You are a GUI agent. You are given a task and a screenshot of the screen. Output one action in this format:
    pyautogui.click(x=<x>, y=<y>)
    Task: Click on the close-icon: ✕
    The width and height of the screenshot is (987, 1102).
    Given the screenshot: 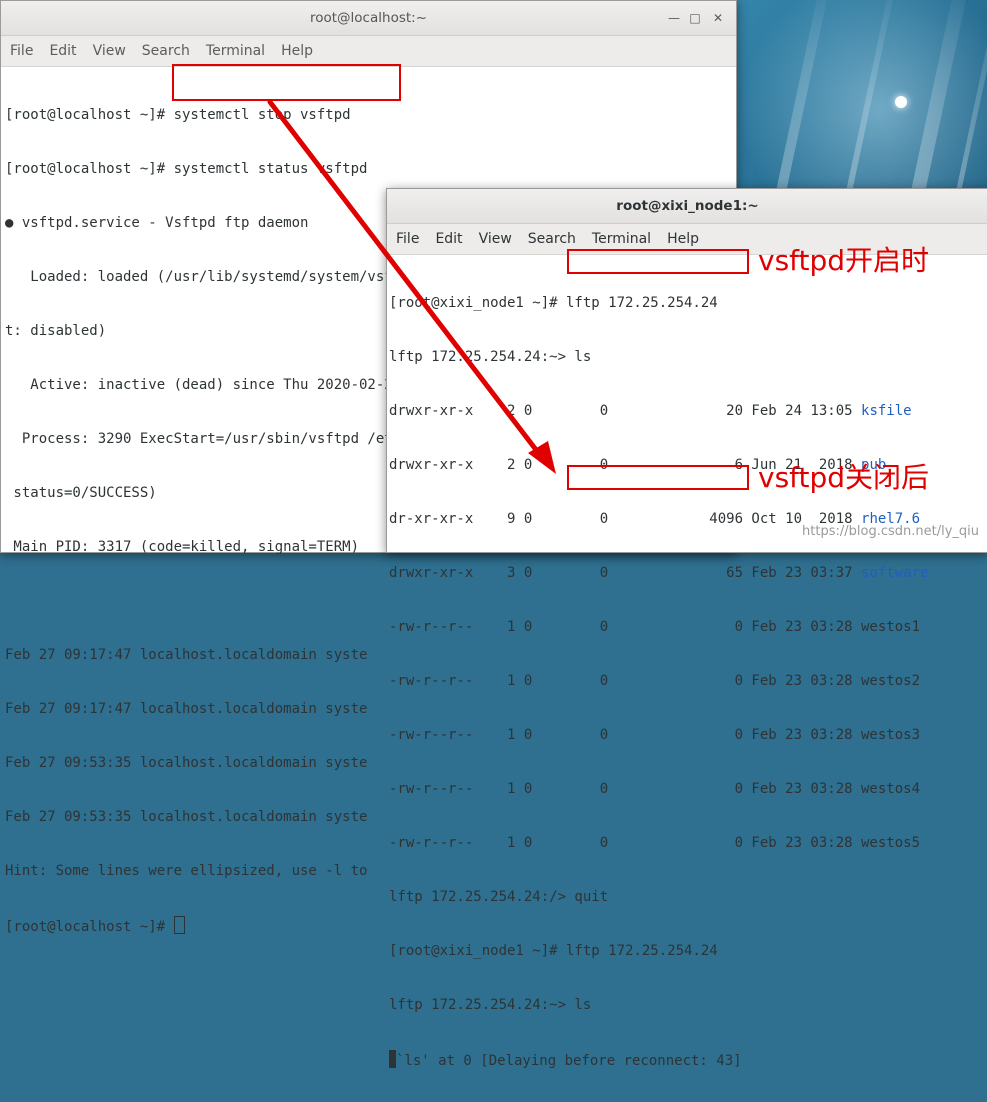 What is the action you would take?
    pyautogui.click(x=718, y=18)
    